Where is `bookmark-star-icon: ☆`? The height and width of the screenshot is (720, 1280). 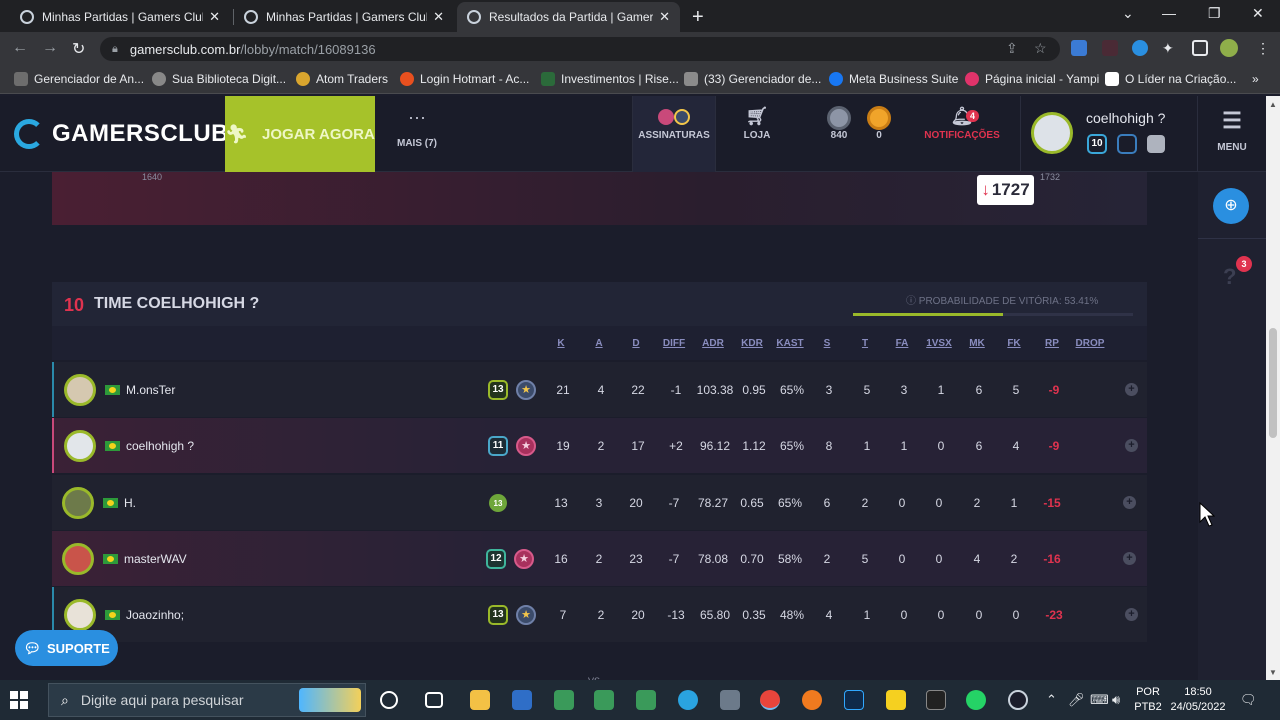
bookmark-star-icon: ☆ is located at coordinates (1040, 48).